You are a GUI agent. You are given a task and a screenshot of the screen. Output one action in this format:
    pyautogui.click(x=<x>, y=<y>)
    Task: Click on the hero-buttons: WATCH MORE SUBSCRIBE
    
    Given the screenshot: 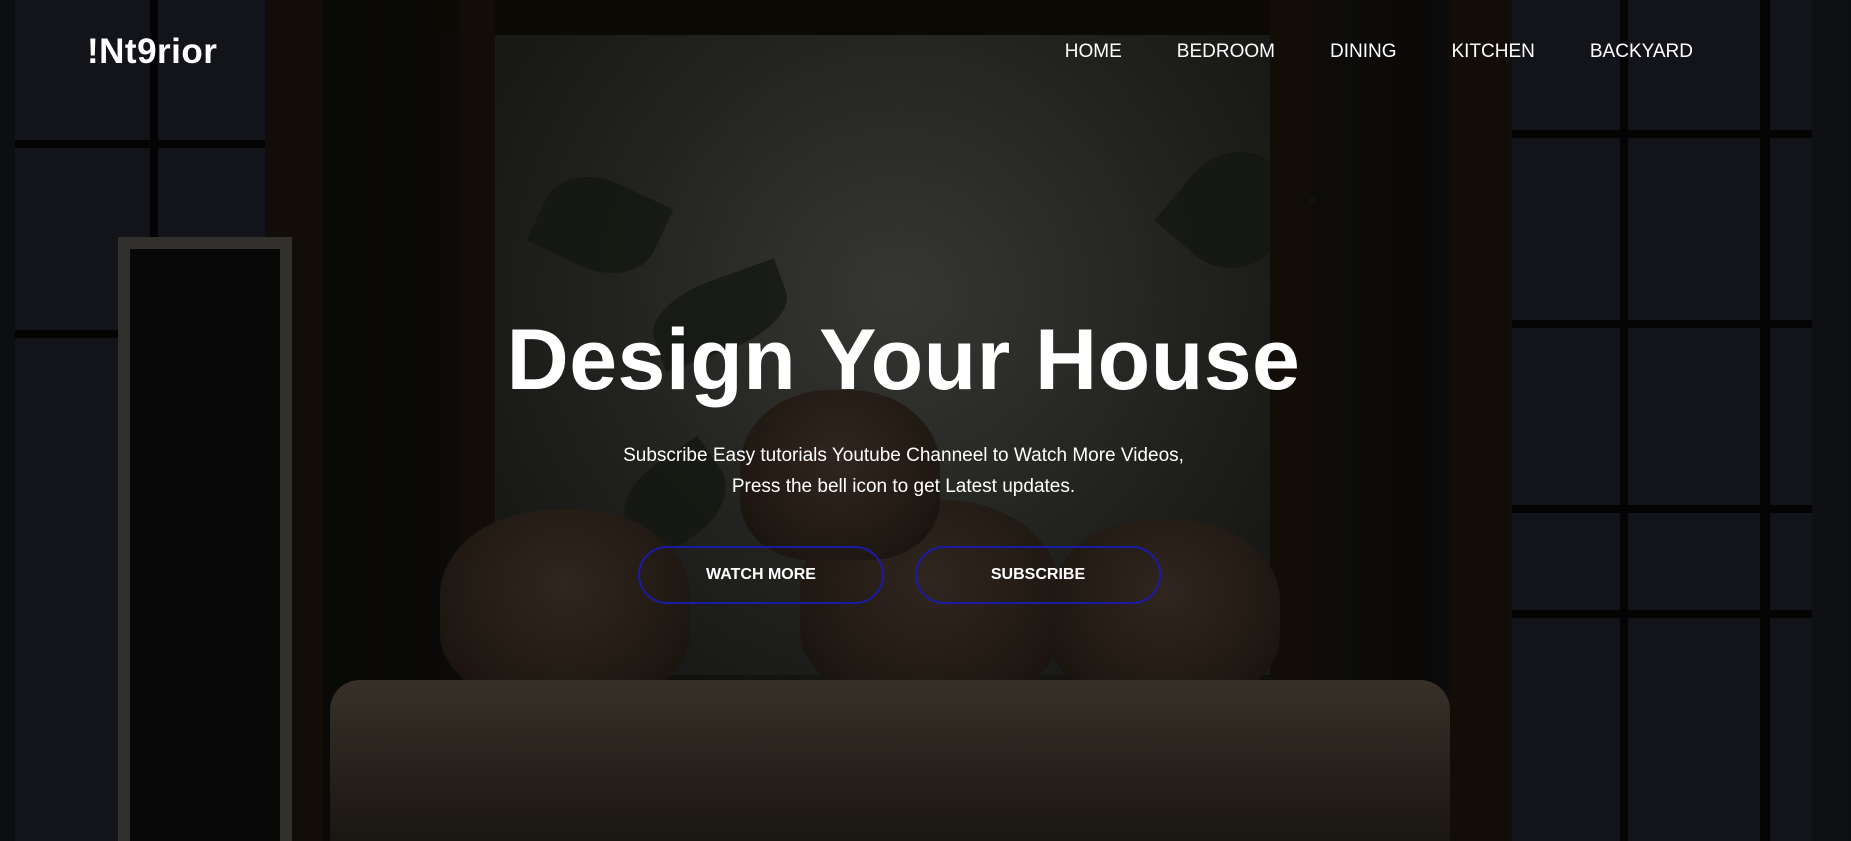 What is the action you would take?
    pyautogui.click(x=899, y=575)
    